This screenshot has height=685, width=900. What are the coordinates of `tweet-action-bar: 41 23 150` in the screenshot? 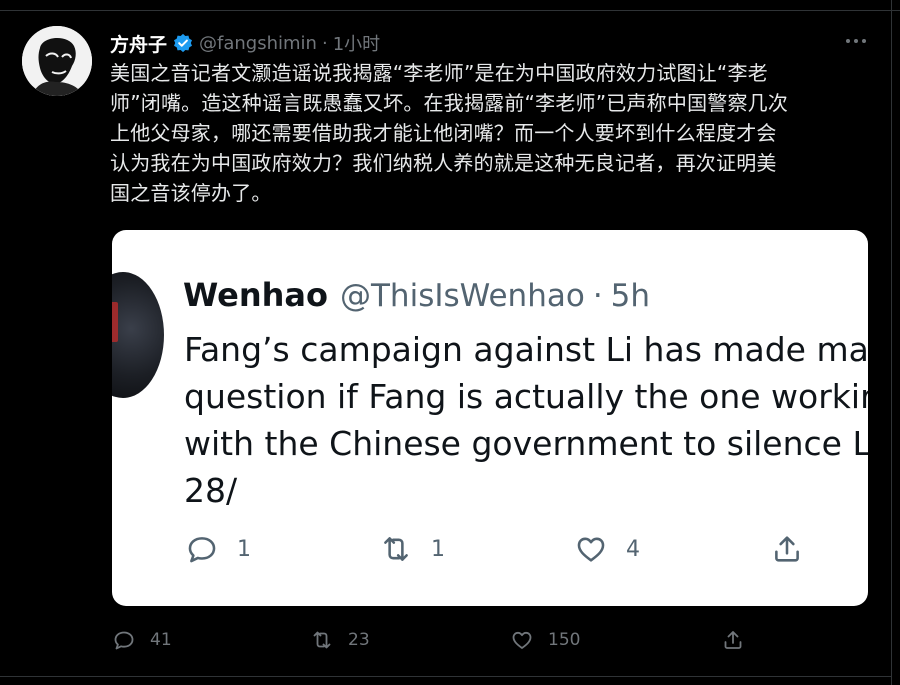 It's located at (450, 643).